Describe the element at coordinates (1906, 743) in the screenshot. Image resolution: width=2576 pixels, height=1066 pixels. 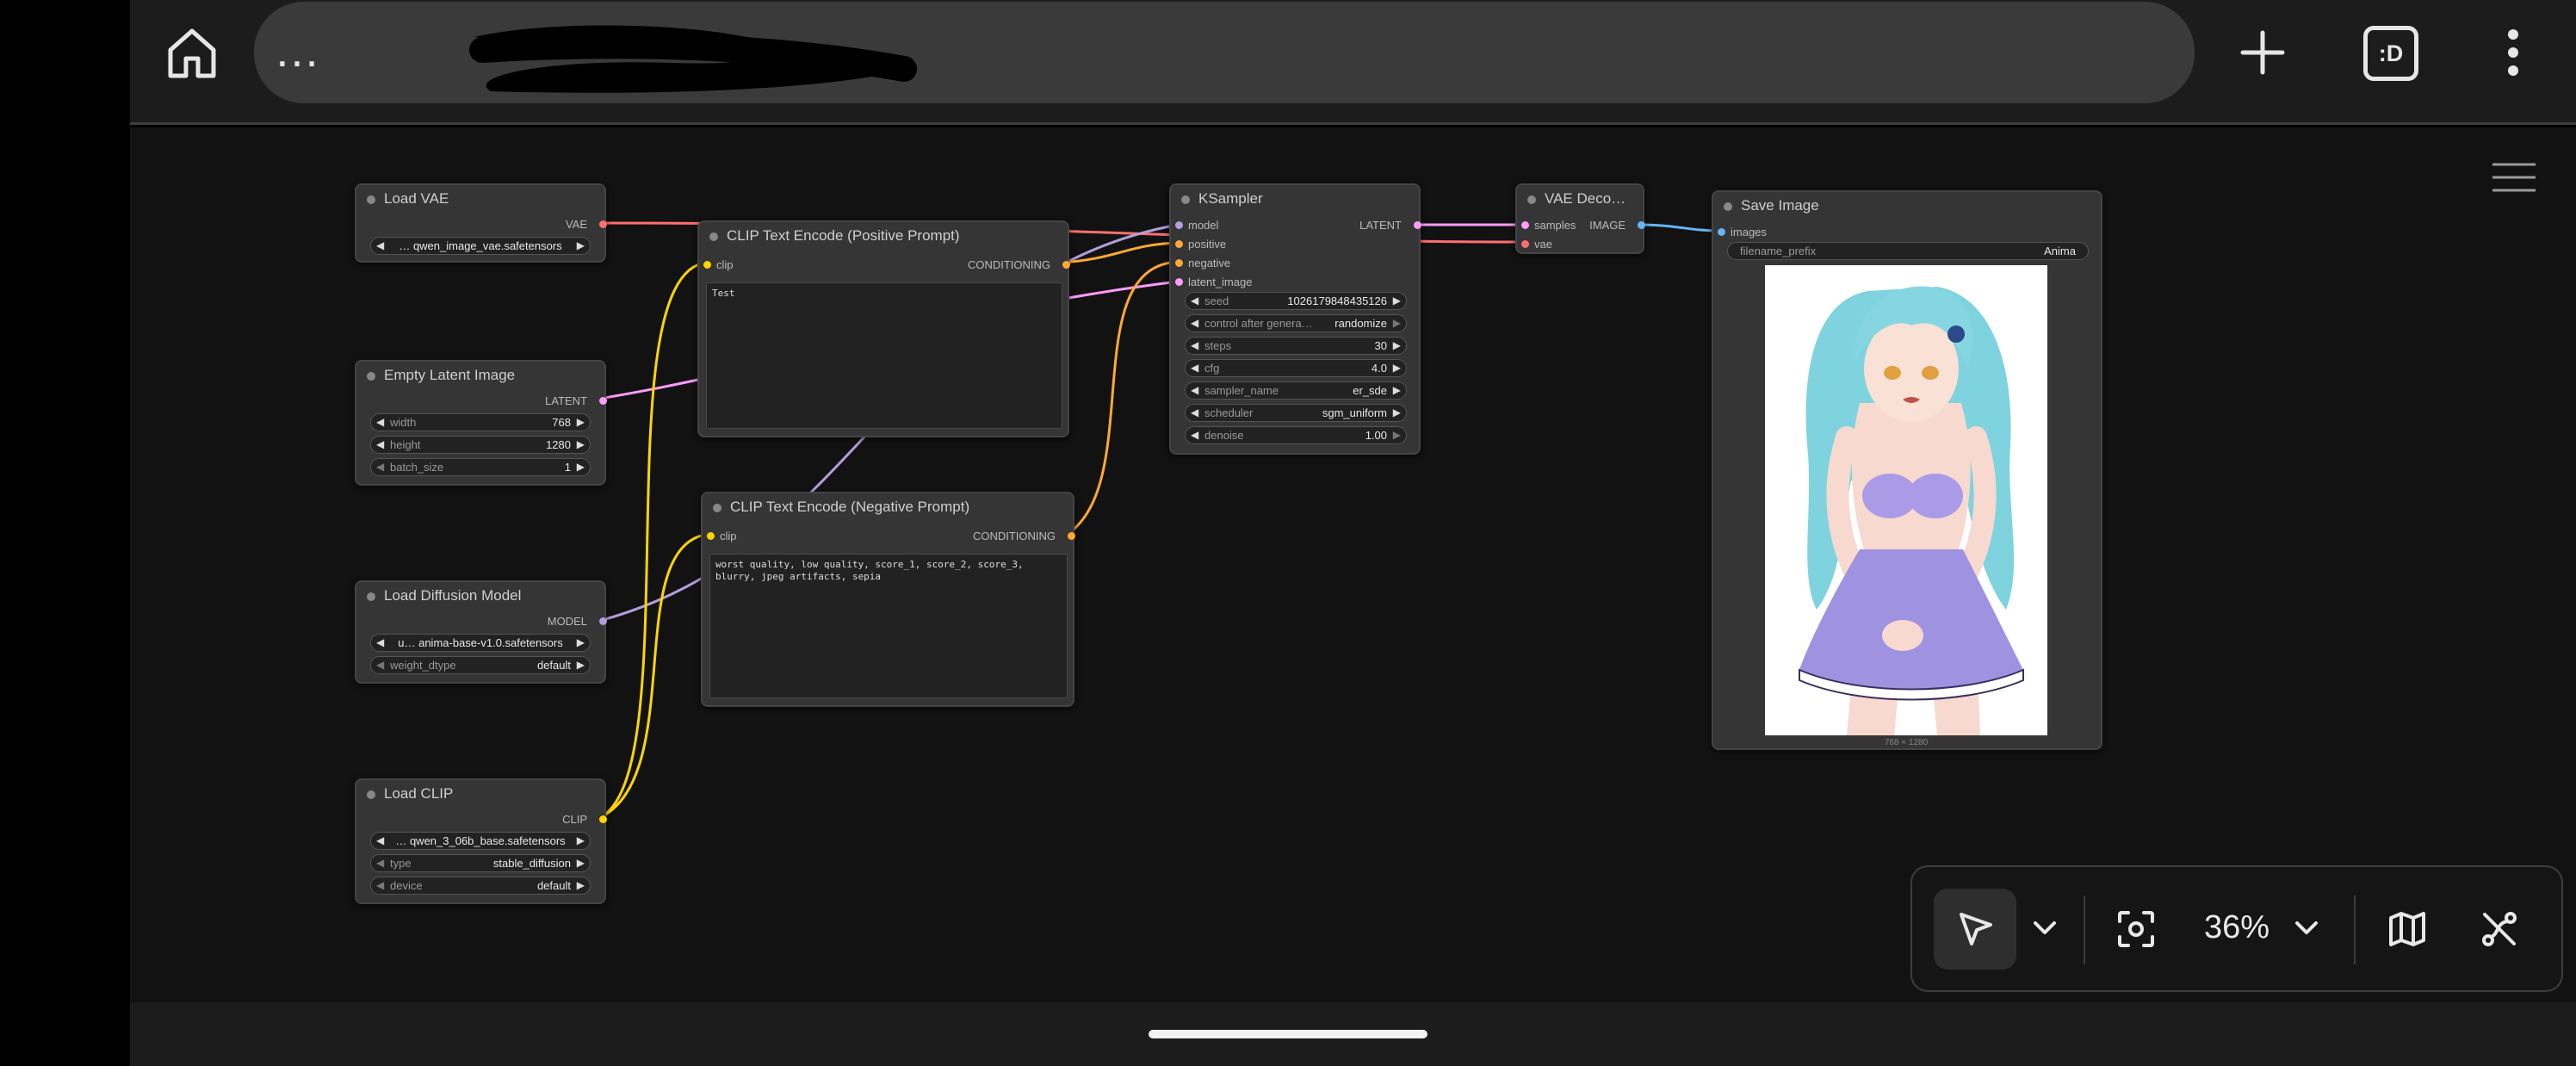
I see `preview-dimensions-label: 768 × 1280` at that location.